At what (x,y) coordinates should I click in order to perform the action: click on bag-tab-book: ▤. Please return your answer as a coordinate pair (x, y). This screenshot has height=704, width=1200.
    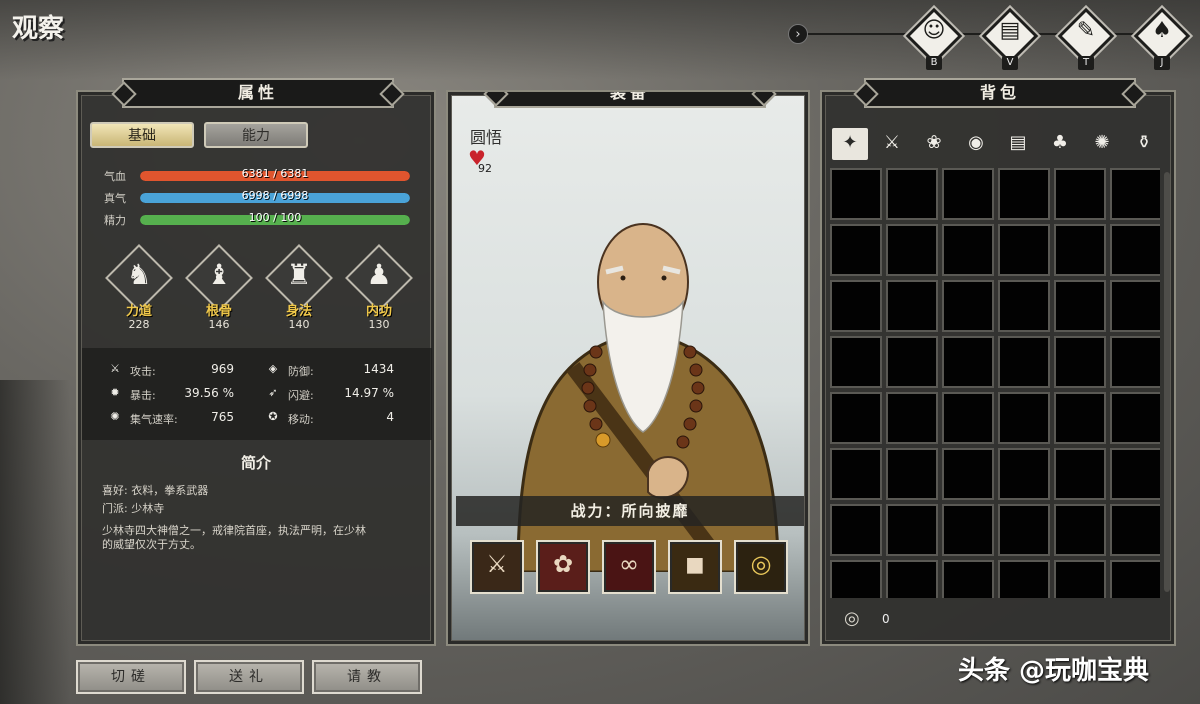
    Looking at the image, I should click on (1018, 144).